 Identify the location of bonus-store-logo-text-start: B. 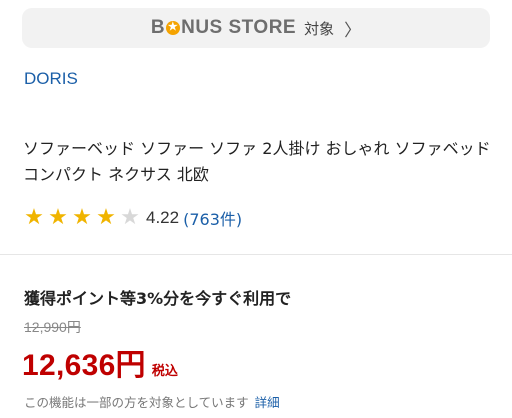
(158, 27).